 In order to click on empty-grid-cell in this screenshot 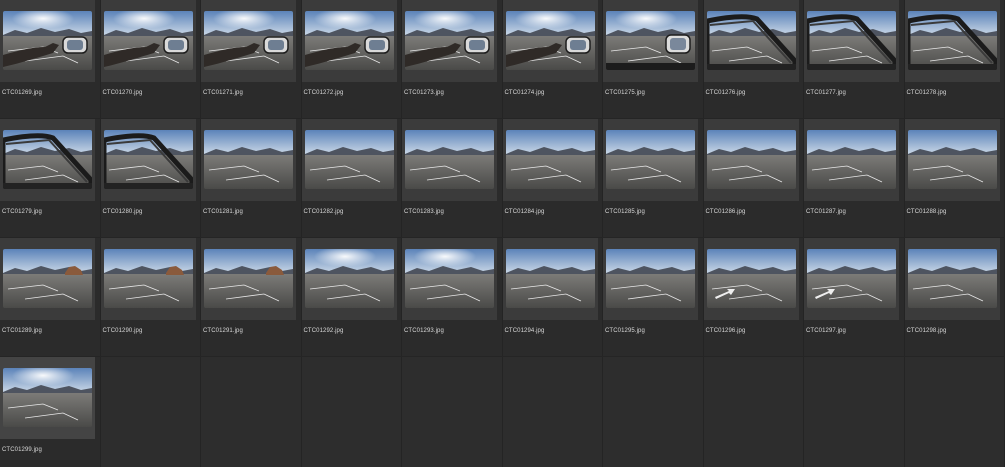, I will do `click(452, 412)`.